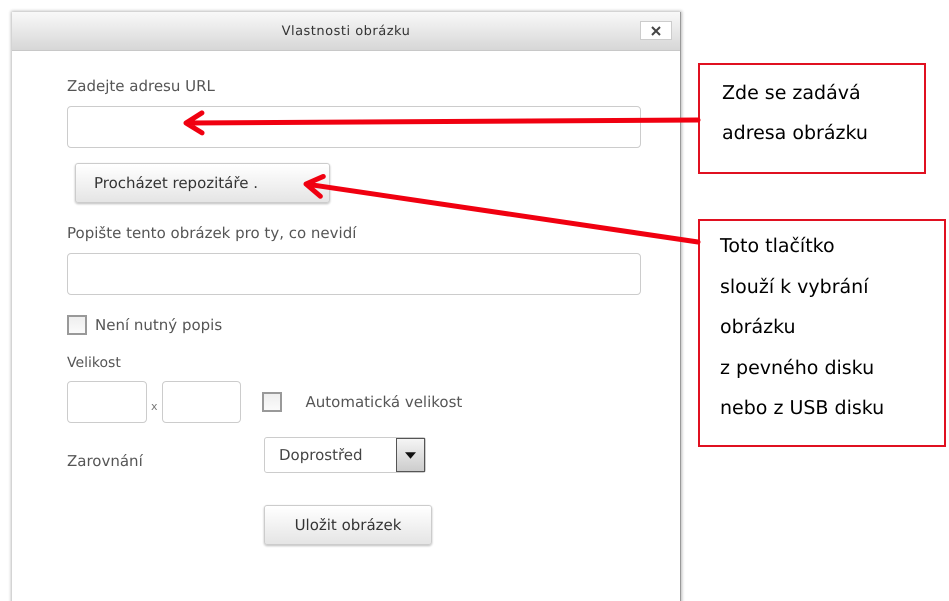 Image resolution: width=949 pixels, height=601 pixels. Describe the element at coordinates (94, 363) in the screenshot. I see `field-label: Velikost` at that location.